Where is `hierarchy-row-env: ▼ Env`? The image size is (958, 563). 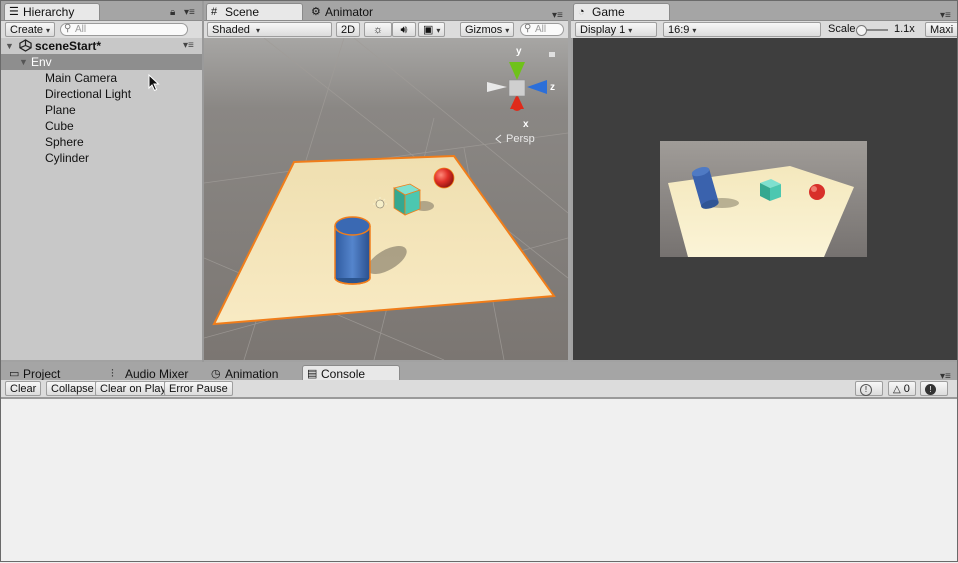
hierarchy-row-env: ▼ Env is located at coordinates (101, 62).